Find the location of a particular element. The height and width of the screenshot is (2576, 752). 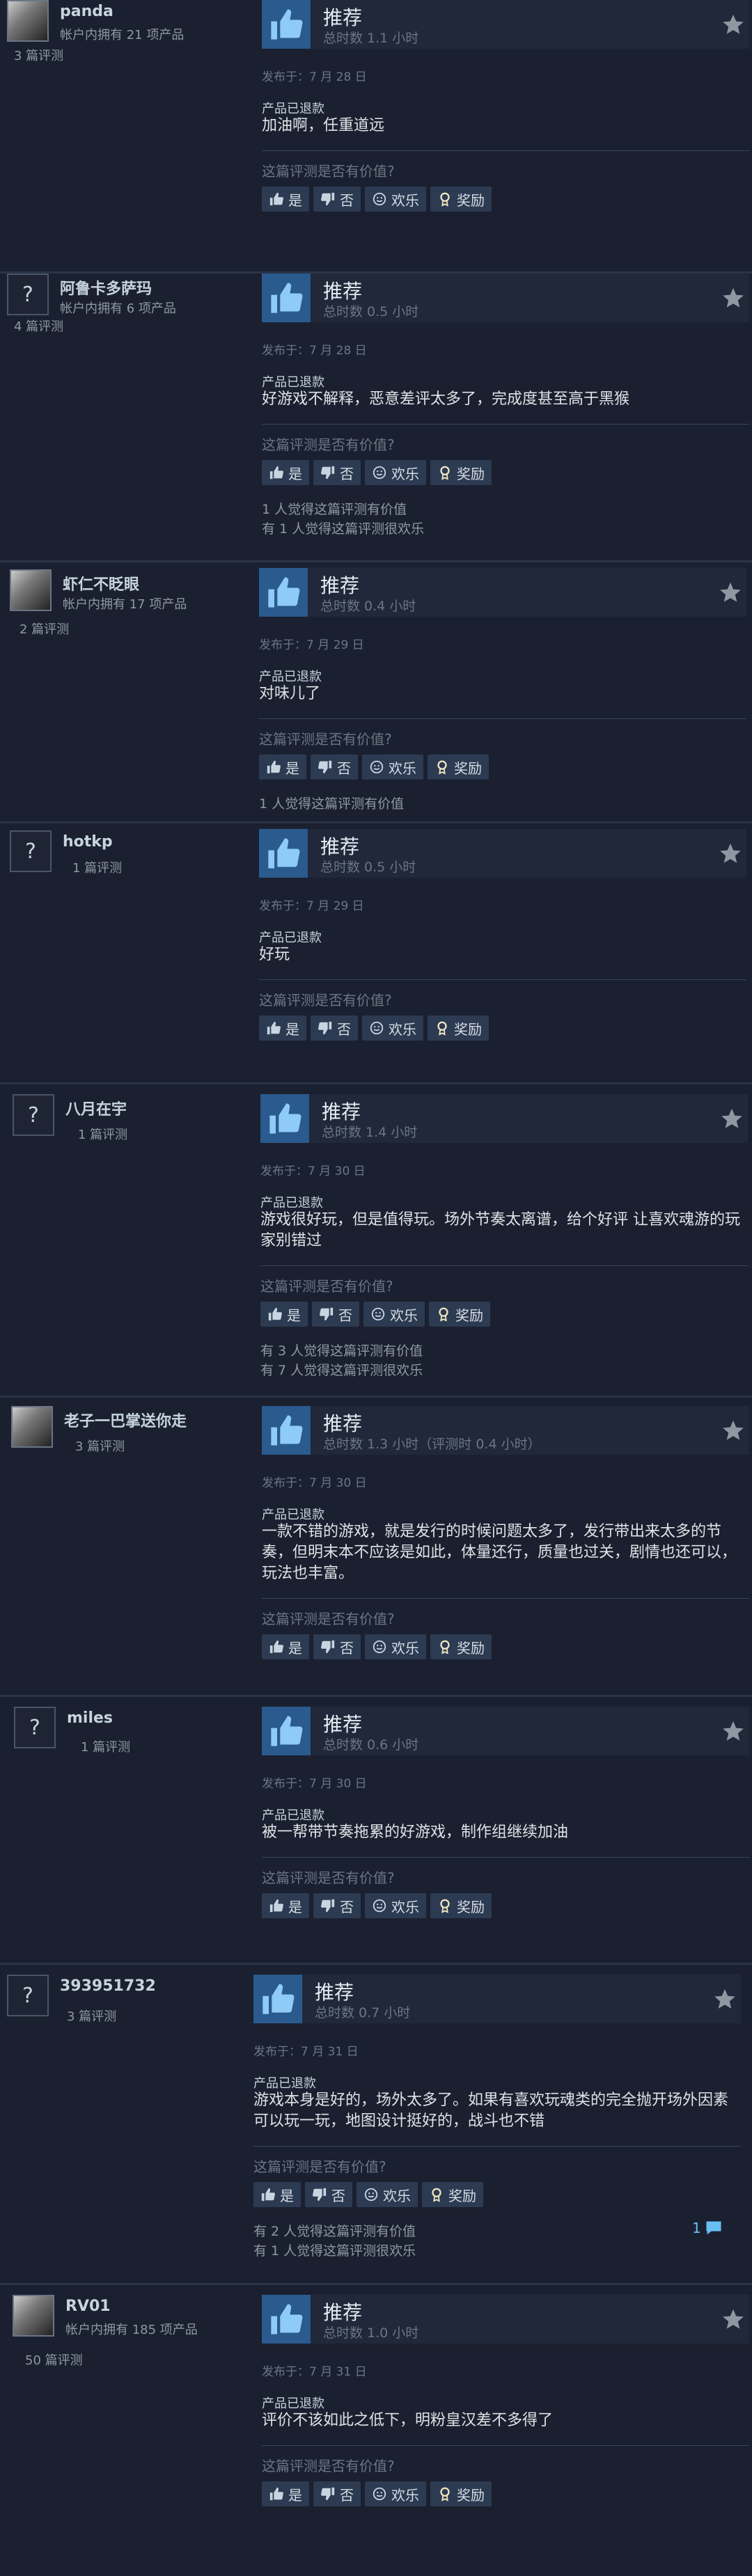

playtime: 总时数 1.4 小时 is located at coordinates (370, 1132).